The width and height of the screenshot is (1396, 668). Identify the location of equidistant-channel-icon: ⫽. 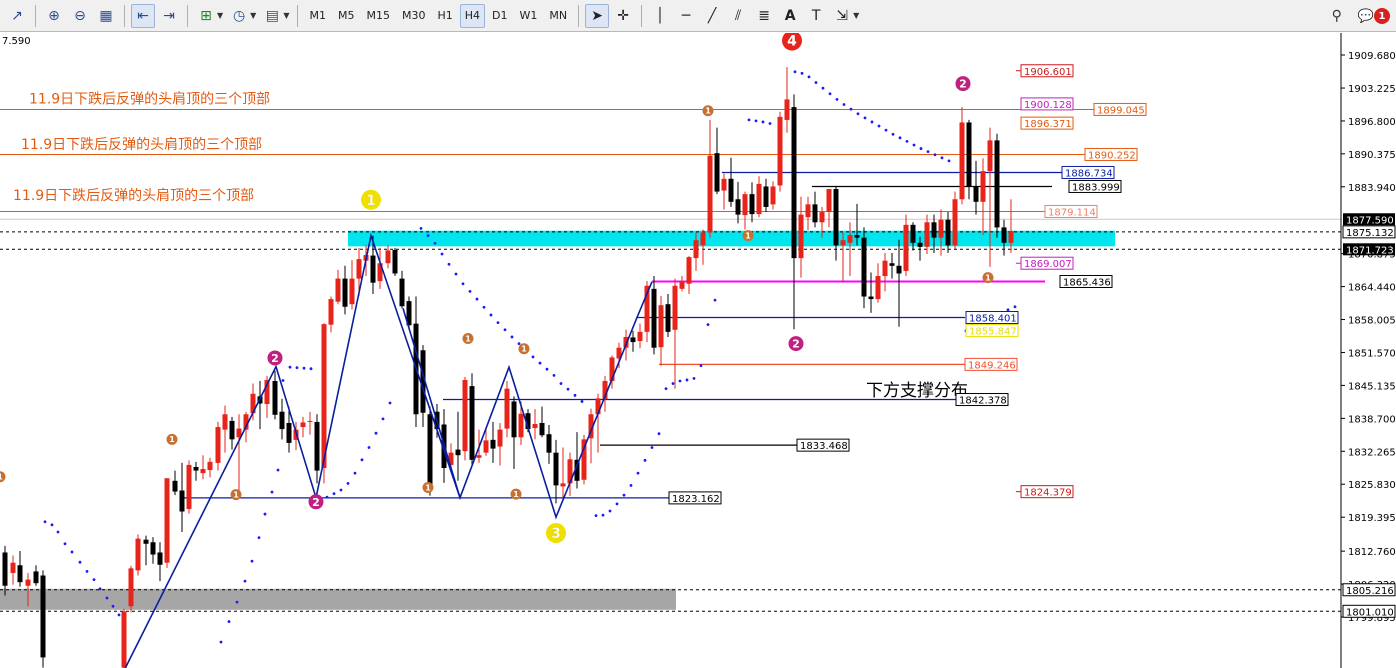
(738, 16).